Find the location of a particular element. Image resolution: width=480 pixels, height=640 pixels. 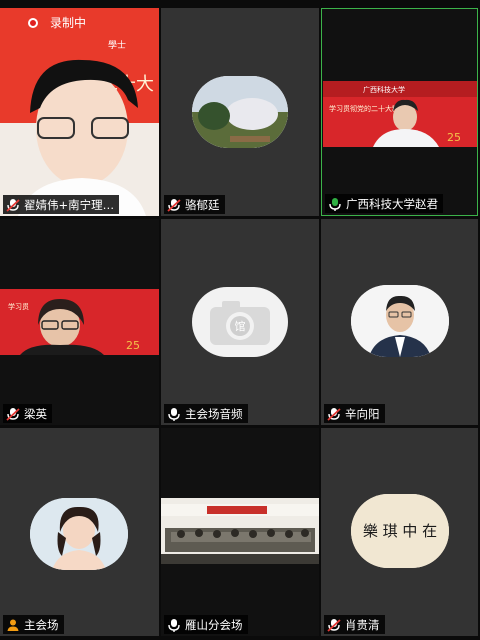

participant-label: 主会场音频 is located at coordinates (206, 413).